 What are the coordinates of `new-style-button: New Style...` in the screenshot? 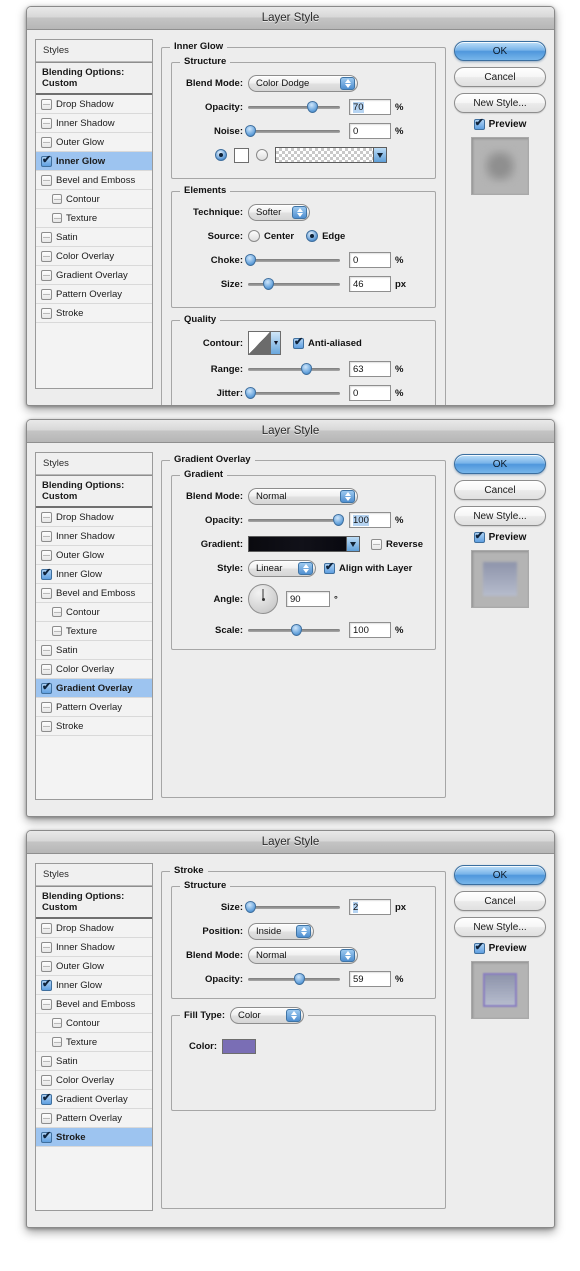 It's located at (500, 103).